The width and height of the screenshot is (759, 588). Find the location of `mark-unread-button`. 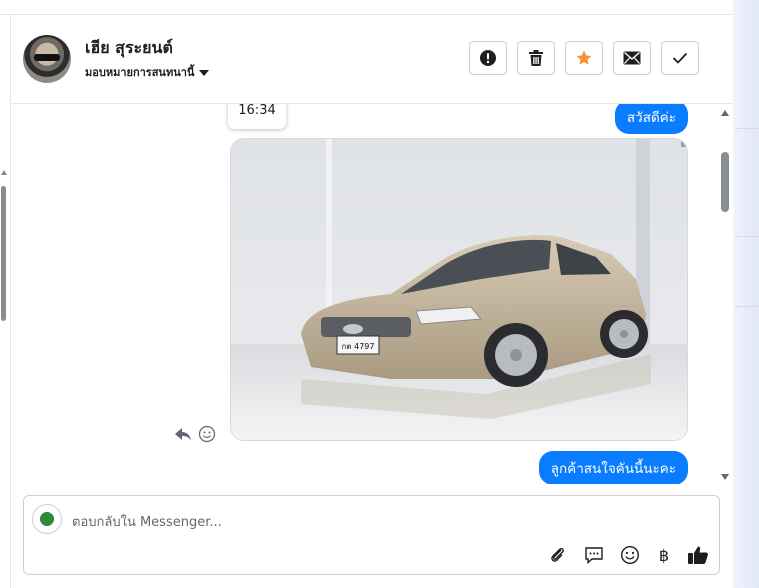

mark-unread-button is located at coordinates (632, 58).